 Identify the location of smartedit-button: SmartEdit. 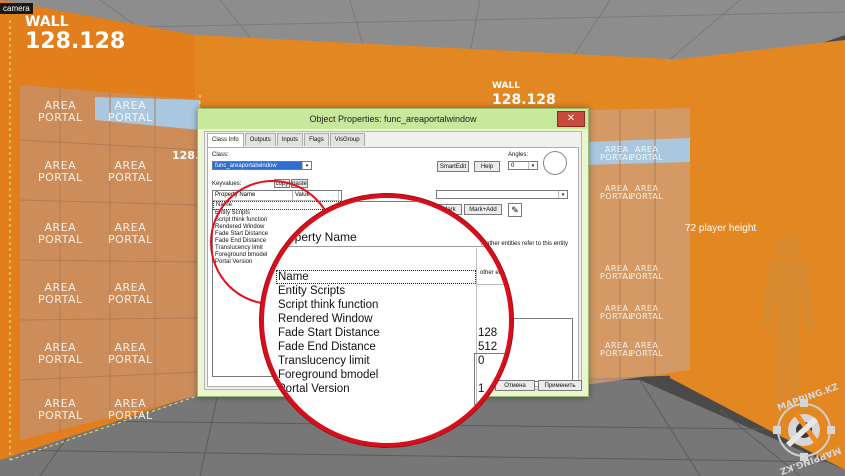
(453, 166).